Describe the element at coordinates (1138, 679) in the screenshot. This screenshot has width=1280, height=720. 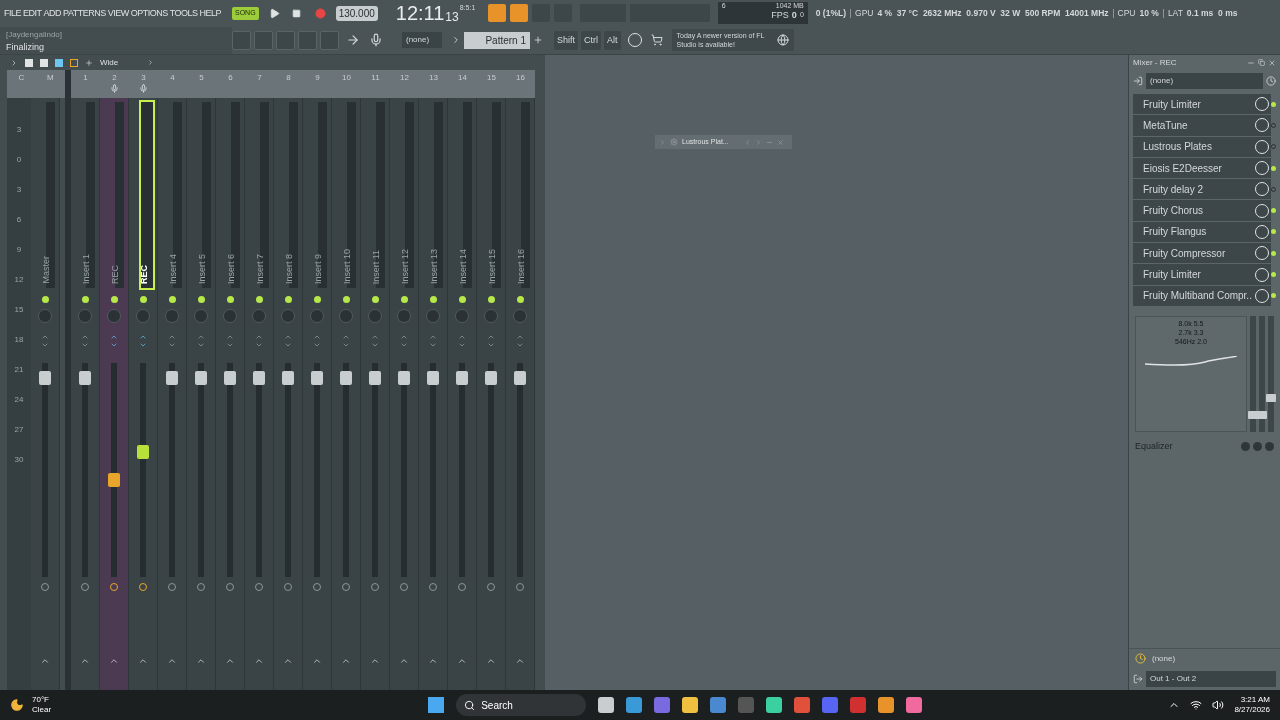
I see `output-icon` at that location.